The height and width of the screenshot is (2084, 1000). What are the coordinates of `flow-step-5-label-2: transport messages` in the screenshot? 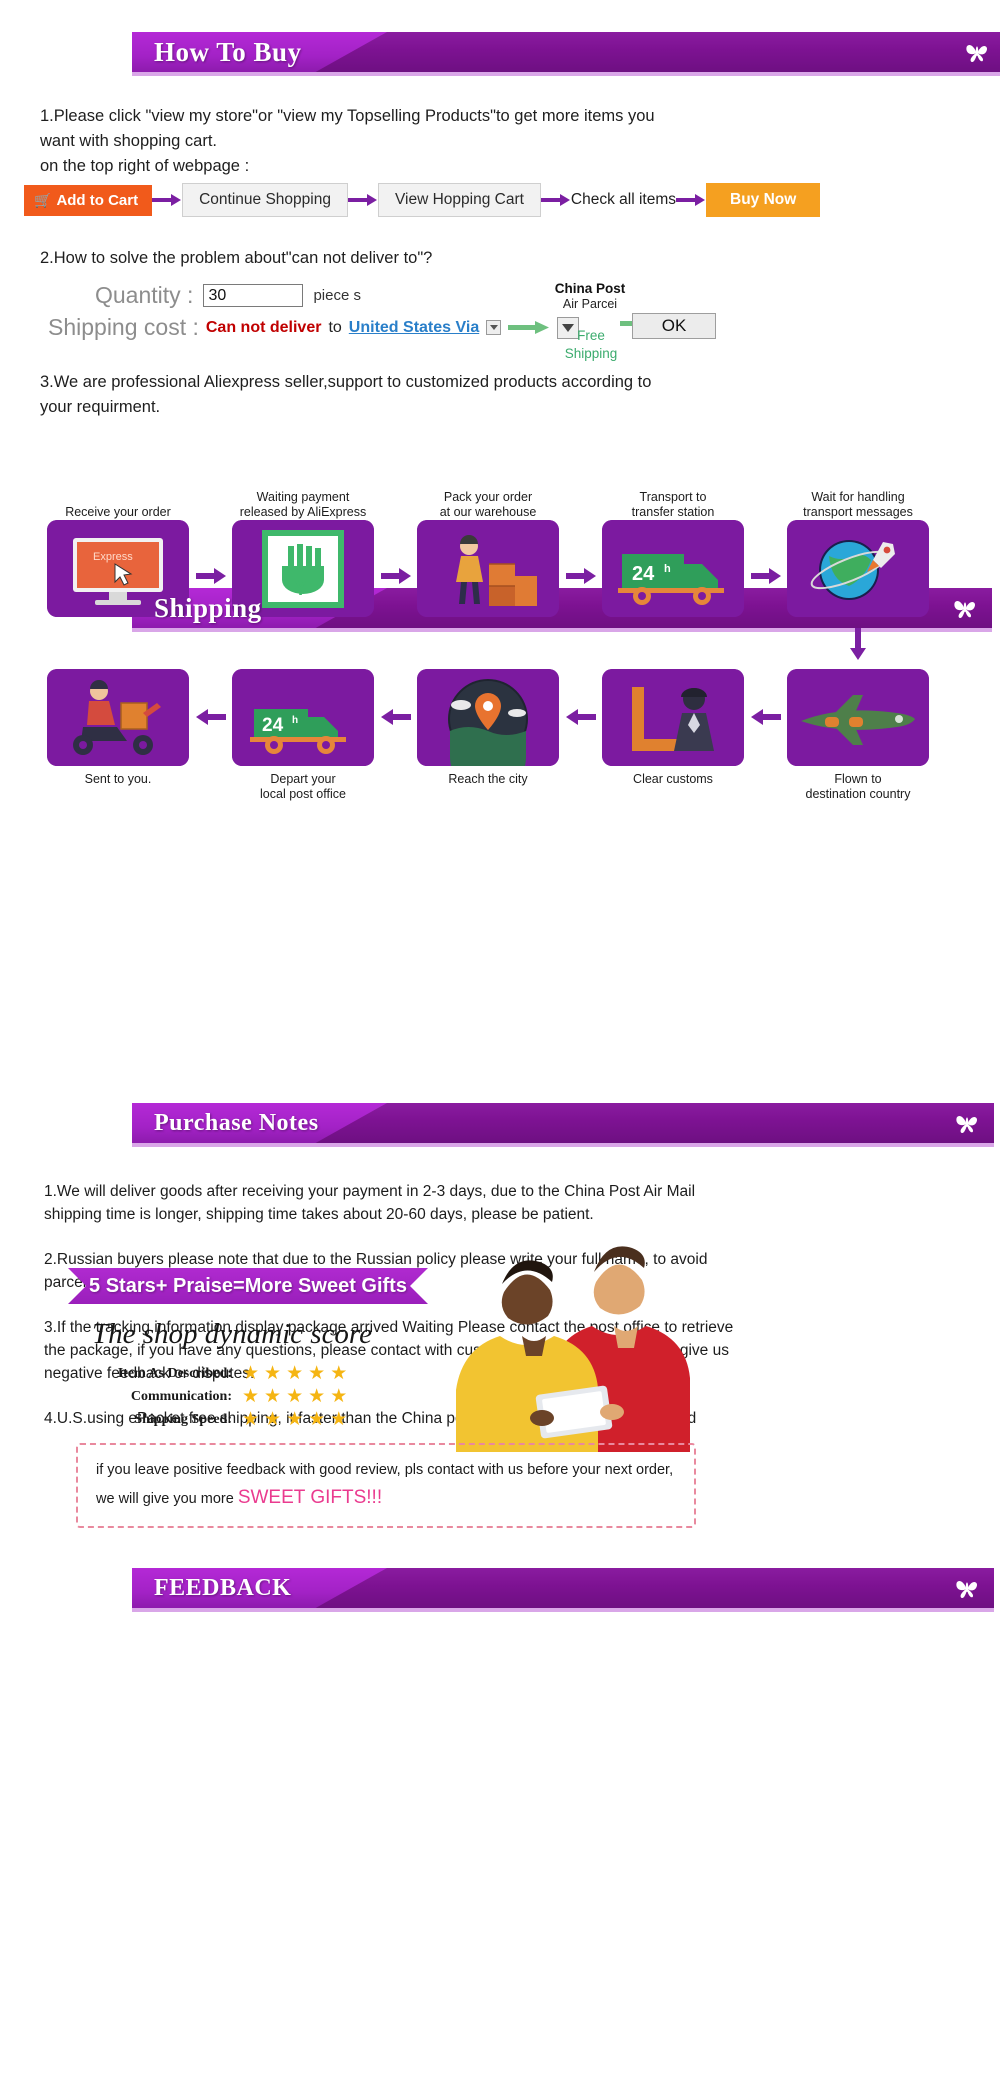 It's located at (858, 512).